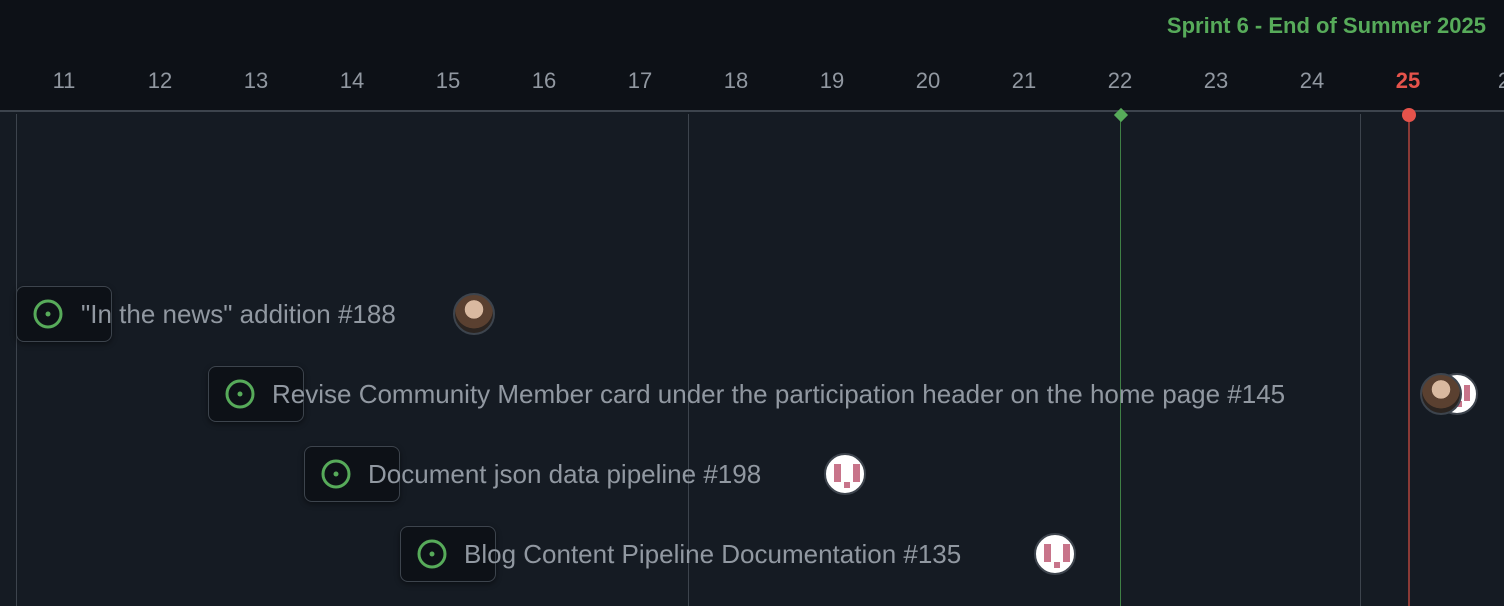 The image size is (1504, 606). I want to click on day-label: 22, so click(1120, 80).